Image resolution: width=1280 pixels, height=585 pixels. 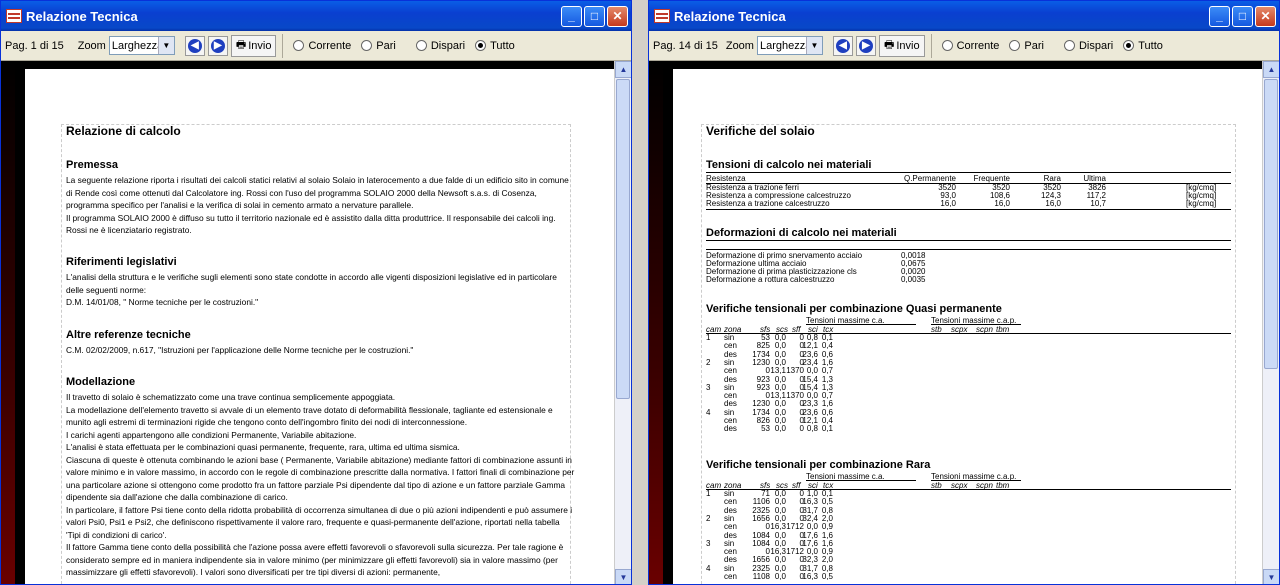 I want to click on table-header-cell: Q.Permanente, so click(x=929, y=178).